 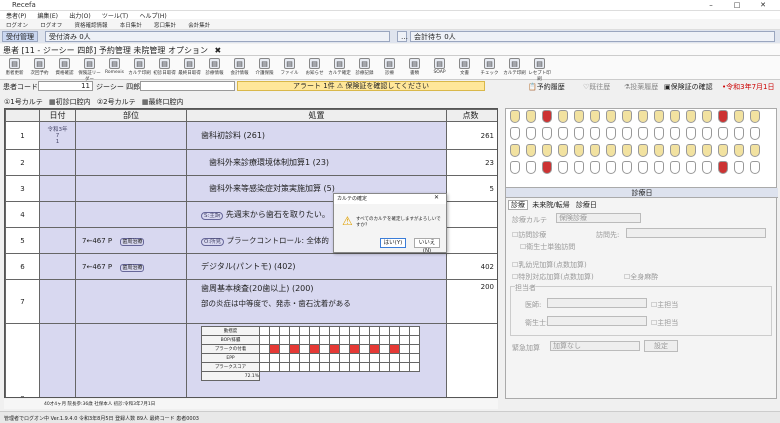 I want to click on karte-type-select: 保険診療, so click(x=598, y=218).